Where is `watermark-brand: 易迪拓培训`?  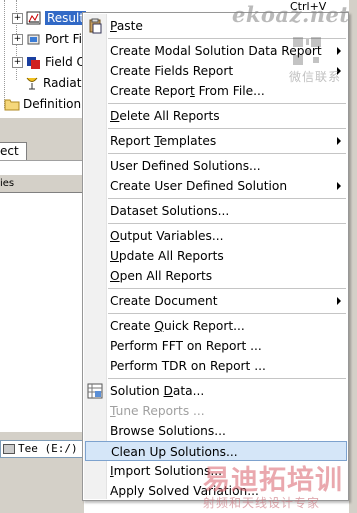 watermark-brand: 易迪拓培训 is located at coordinates (273, 480).